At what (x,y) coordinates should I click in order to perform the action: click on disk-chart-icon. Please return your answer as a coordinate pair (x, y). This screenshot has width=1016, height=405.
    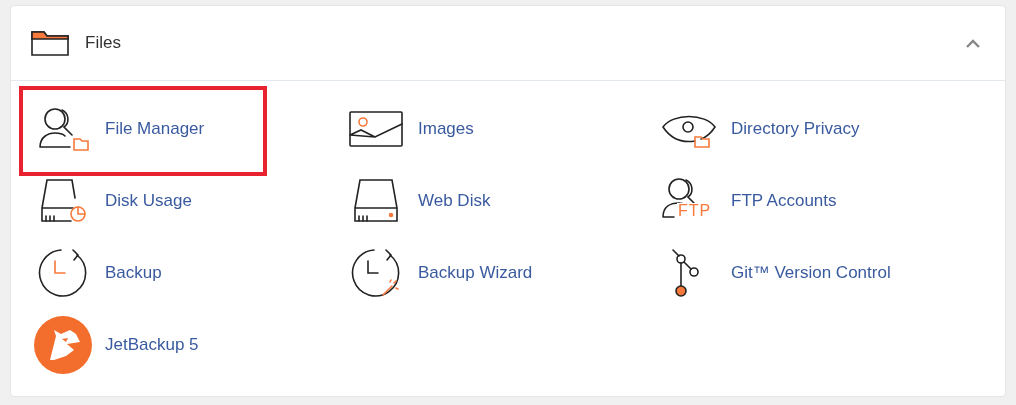
    Looking at the image, I should click on (63, 201).